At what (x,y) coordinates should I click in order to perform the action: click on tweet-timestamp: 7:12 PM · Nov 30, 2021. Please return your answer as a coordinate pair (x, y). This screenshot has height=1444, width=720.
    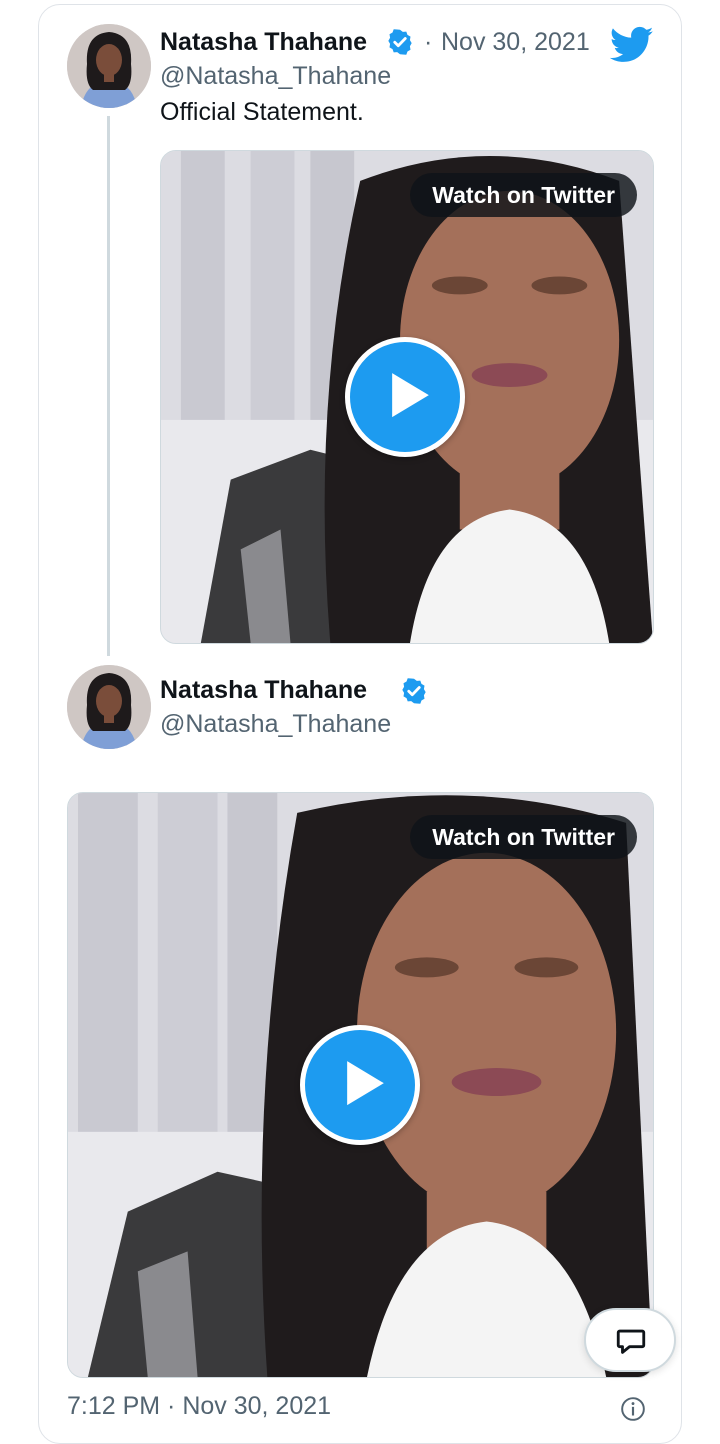
    Looking at the image, I should click on (199, 1406).